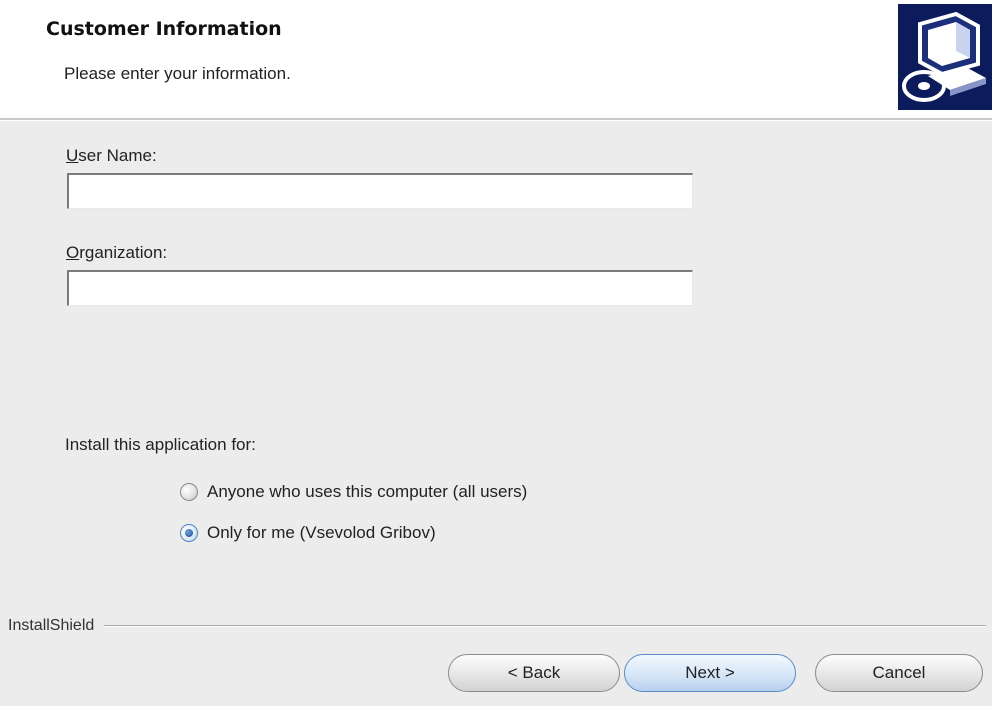 This screenshot has height=706, width=992. What do you see at coordinates (189, 492) in the screenshot?
I see `radio-all-users-button` at bounding box center [189, 492].